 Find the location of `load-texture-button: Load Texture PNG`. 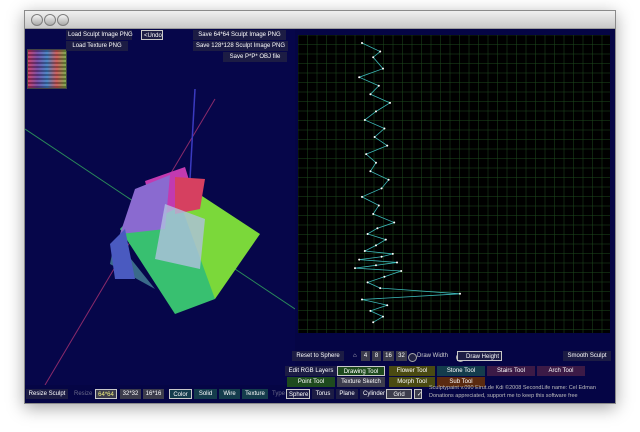

load-texture-button: Load Texture PNG is located at coordinates (97, 46).